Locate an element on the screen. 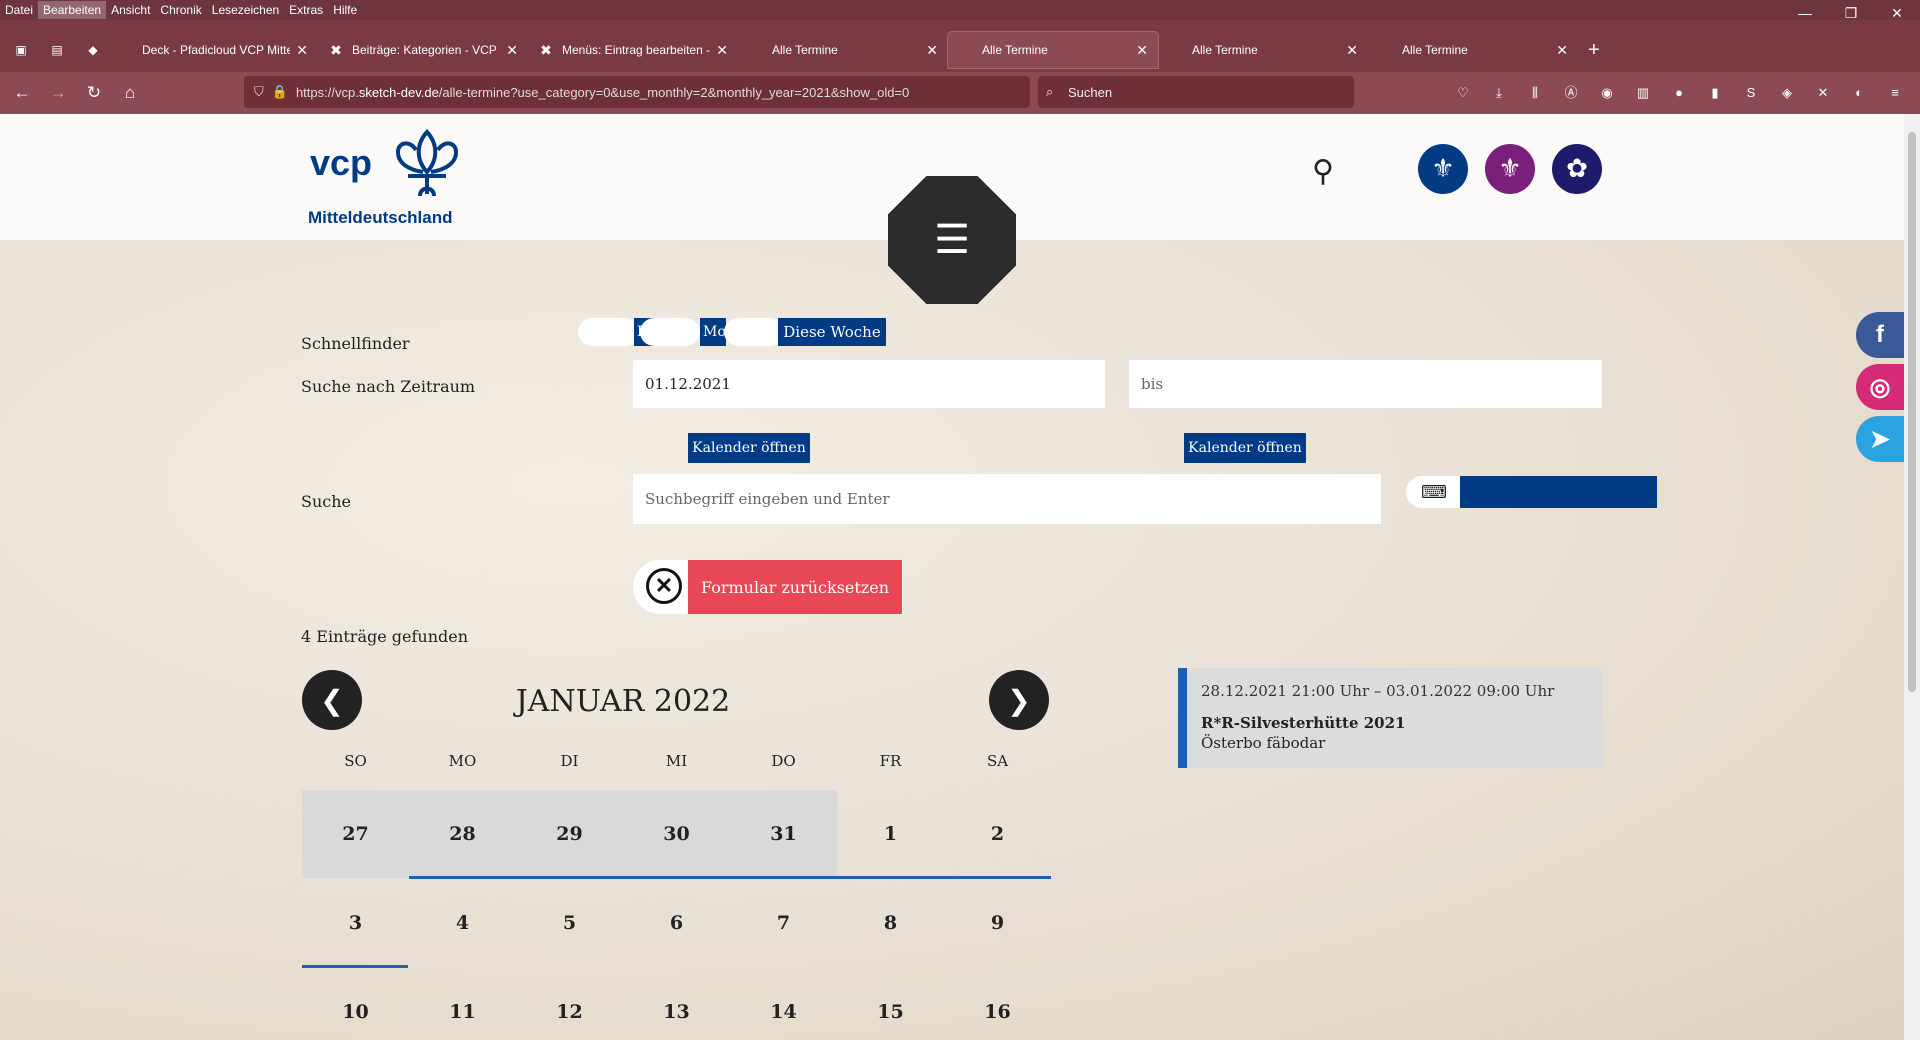 The height and width of the screenshot is (1040, 1920). search-submit-button is located at coordinates (1558, 492).